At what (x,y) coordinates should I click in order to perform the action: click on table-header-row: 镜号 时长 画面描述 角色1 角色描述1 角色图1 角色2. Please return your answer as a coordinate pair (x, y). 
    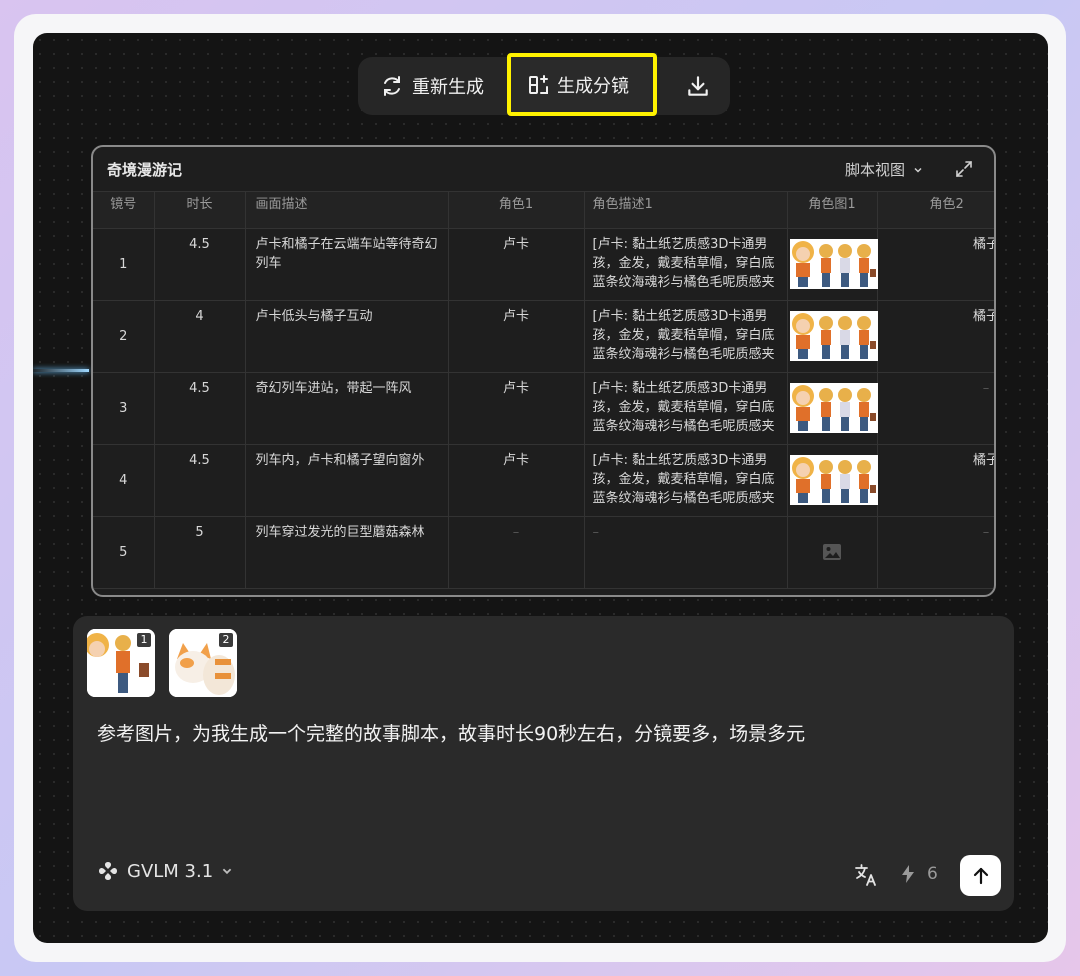
    Looking at the image, I should click on (543, 210).